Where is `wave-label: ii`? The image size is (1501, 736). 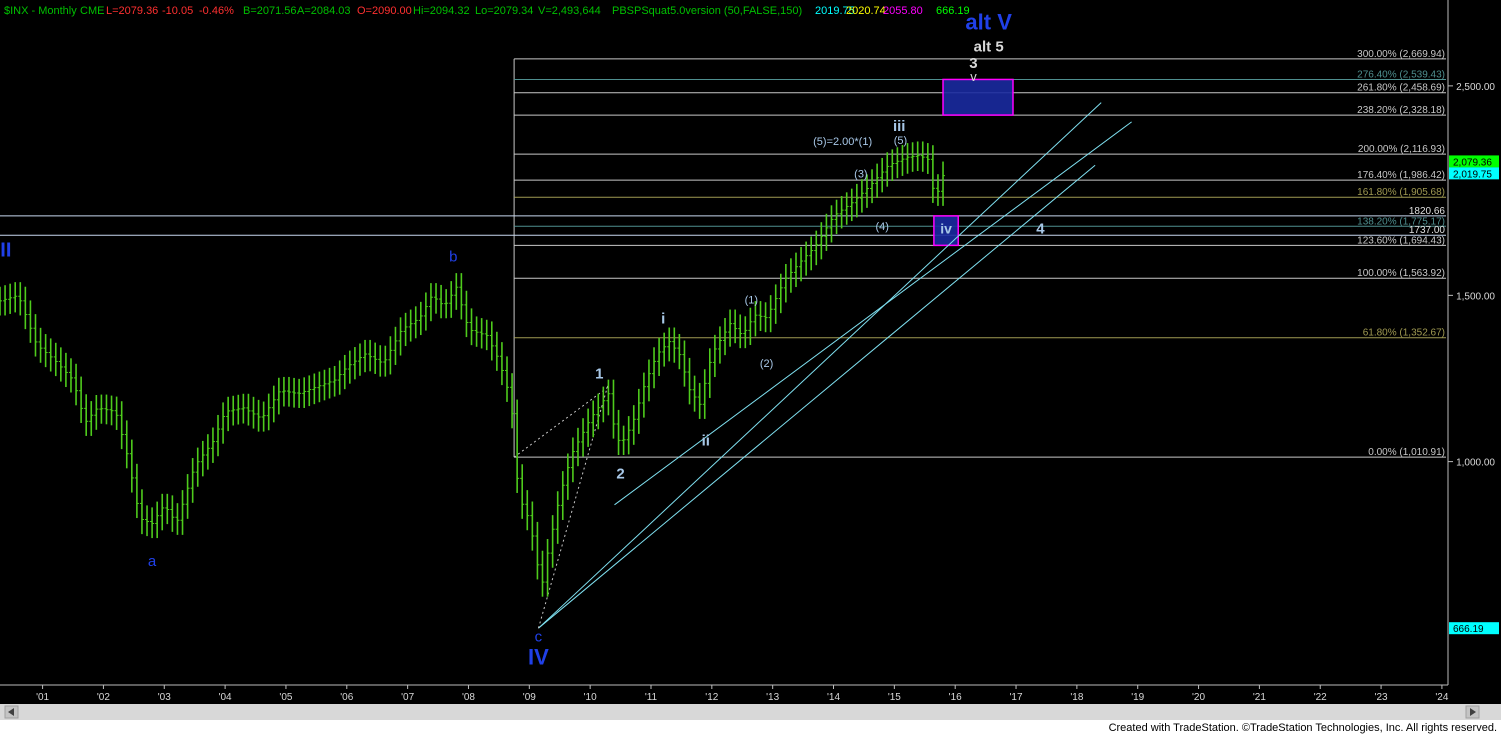 wave-label: ii is located at coordinates (706, 441).